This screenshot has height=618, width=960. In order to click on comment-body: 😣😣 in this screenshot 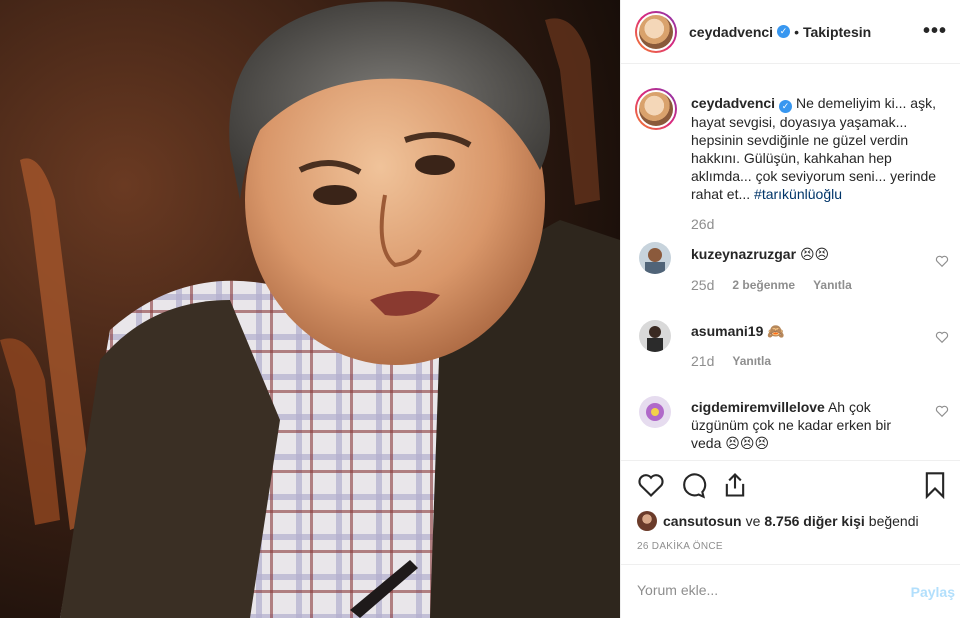, I will do `click(814, 254)`.